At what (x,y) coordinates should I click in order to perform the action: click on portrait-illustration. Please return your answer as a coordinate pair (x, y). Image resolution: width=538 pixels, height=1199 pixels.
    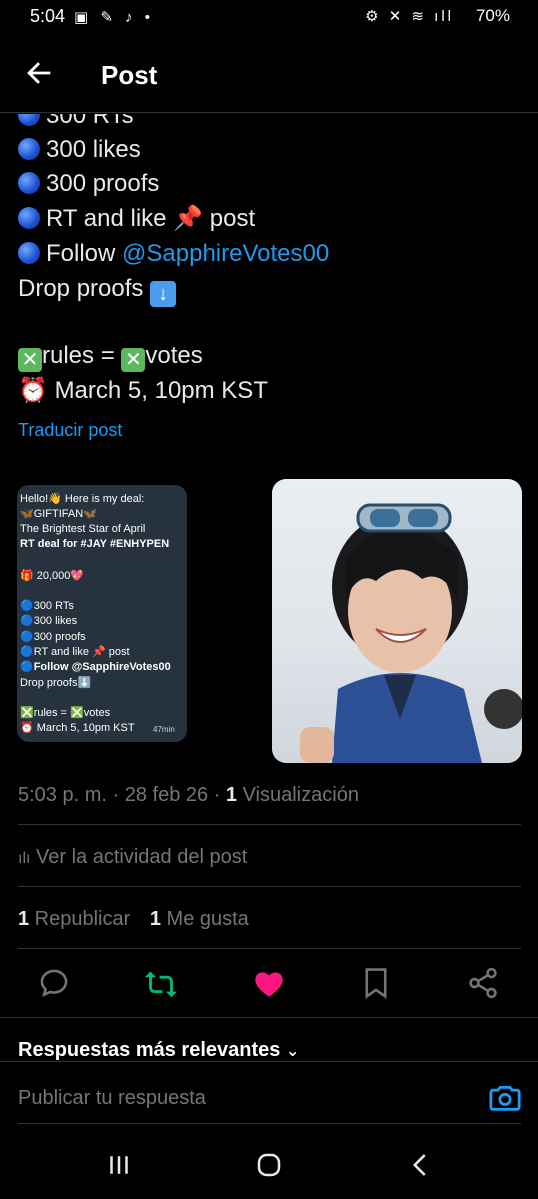
    Looking at the image, I should click on (411, 633).